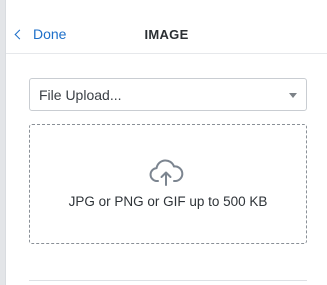 The height and width of the screenshot is (285, 327). What do you see at coordinates (166, 172) in the screenshot?
I see `cloud-upload-icon` at bounding box center [166, 172].